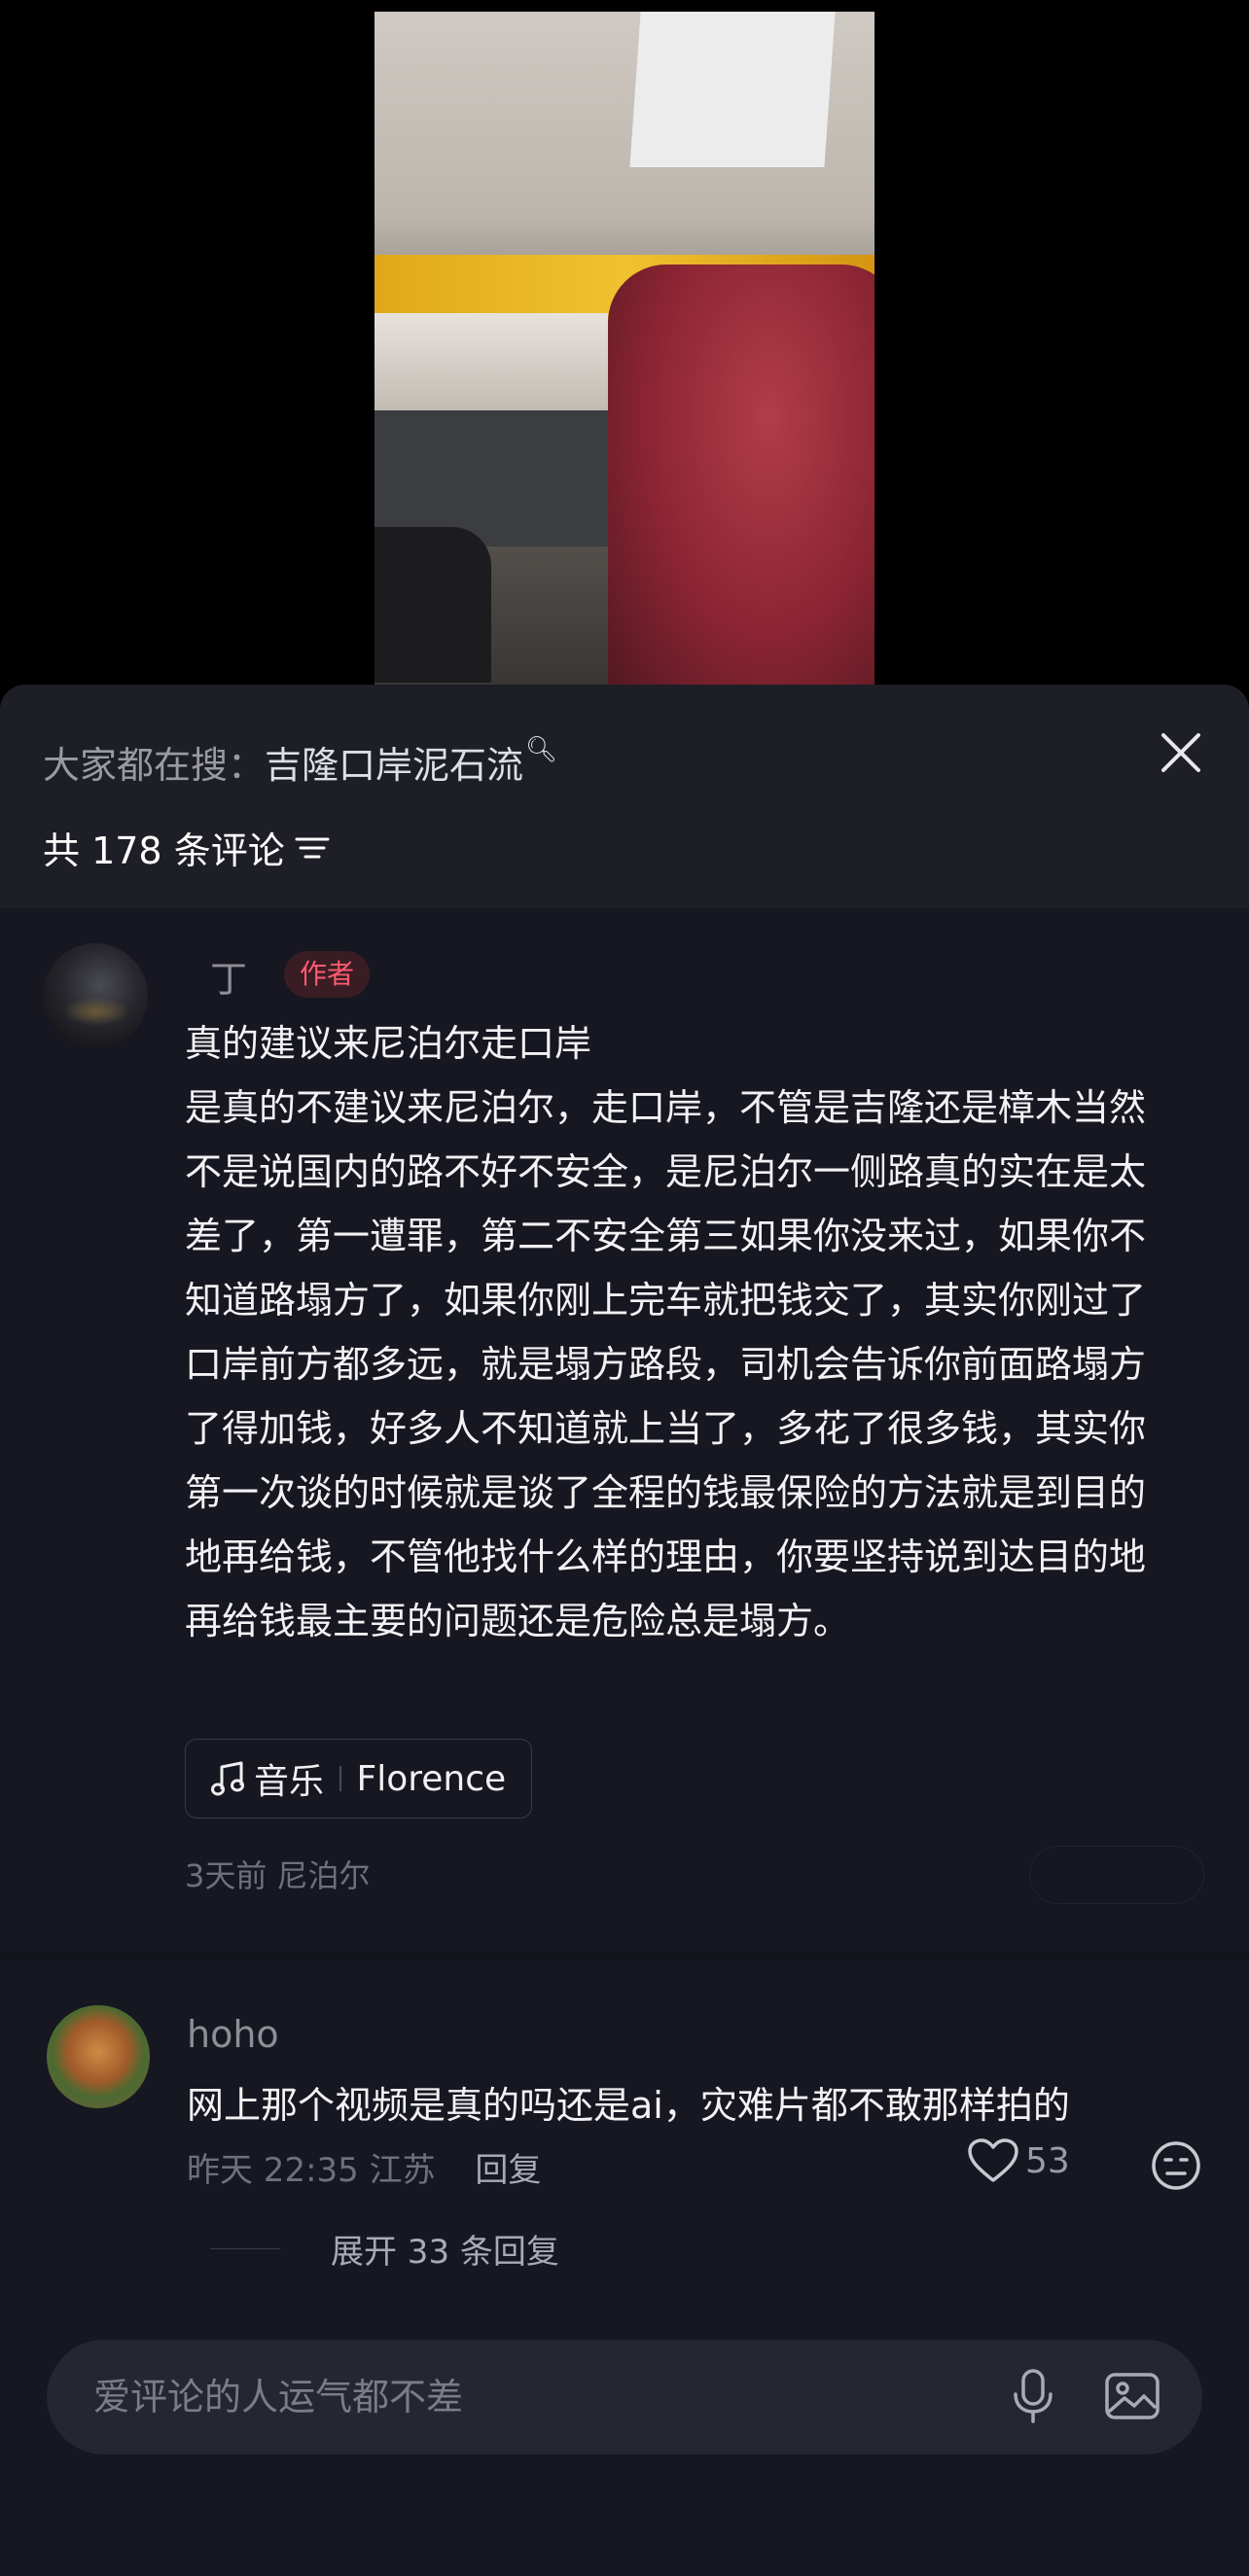  What do you see at coordinates (245, 2249) in the screenshot?
I see `expand-replies-line` at bounding box center [245, 2249].